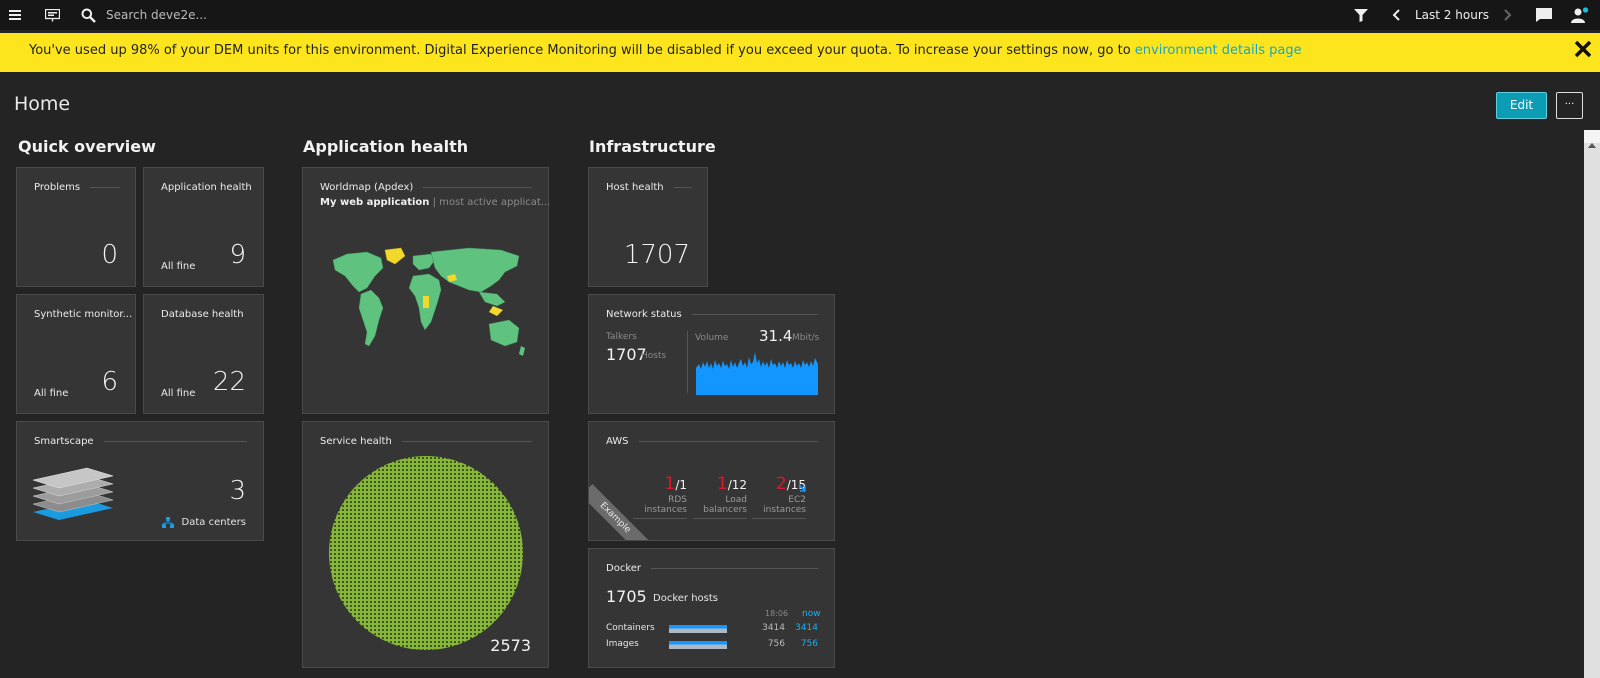 This screenshot has height=678, width=1600. What do you see at coordinates (685, 598) in the screenshot?
I see `docker-hosts-label: Docker hosts` at bounding box center [685, 598].